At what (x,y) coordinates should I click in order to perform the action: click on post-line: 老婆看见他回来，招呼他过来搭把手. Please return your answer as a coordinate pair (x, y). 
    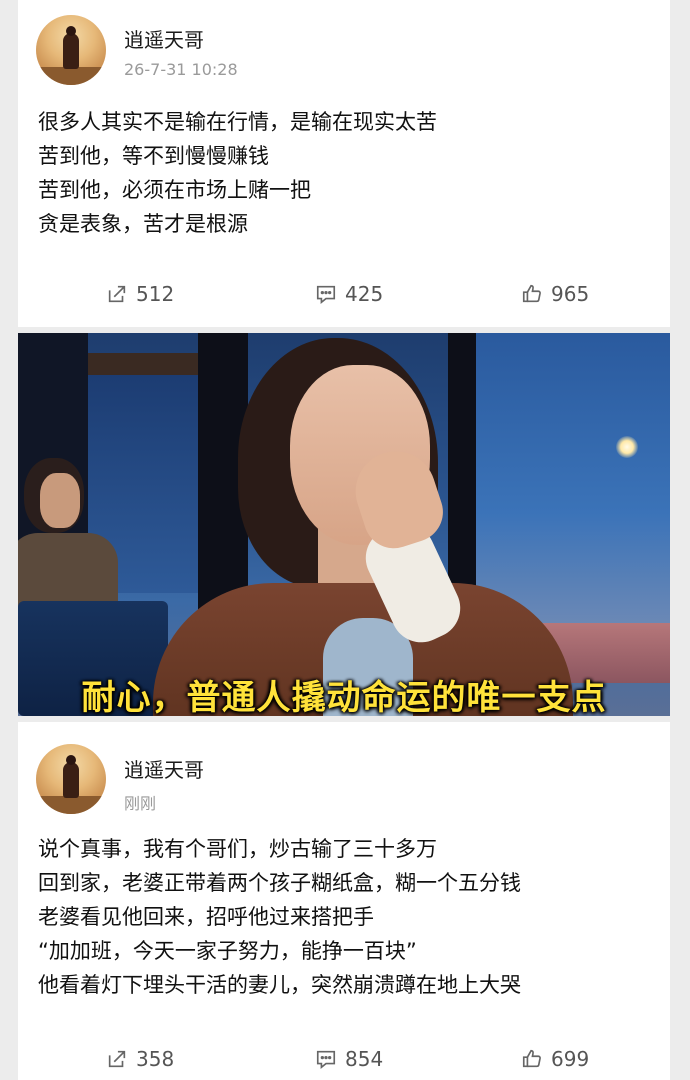
    Looking at the image, I should click on (206, 917).